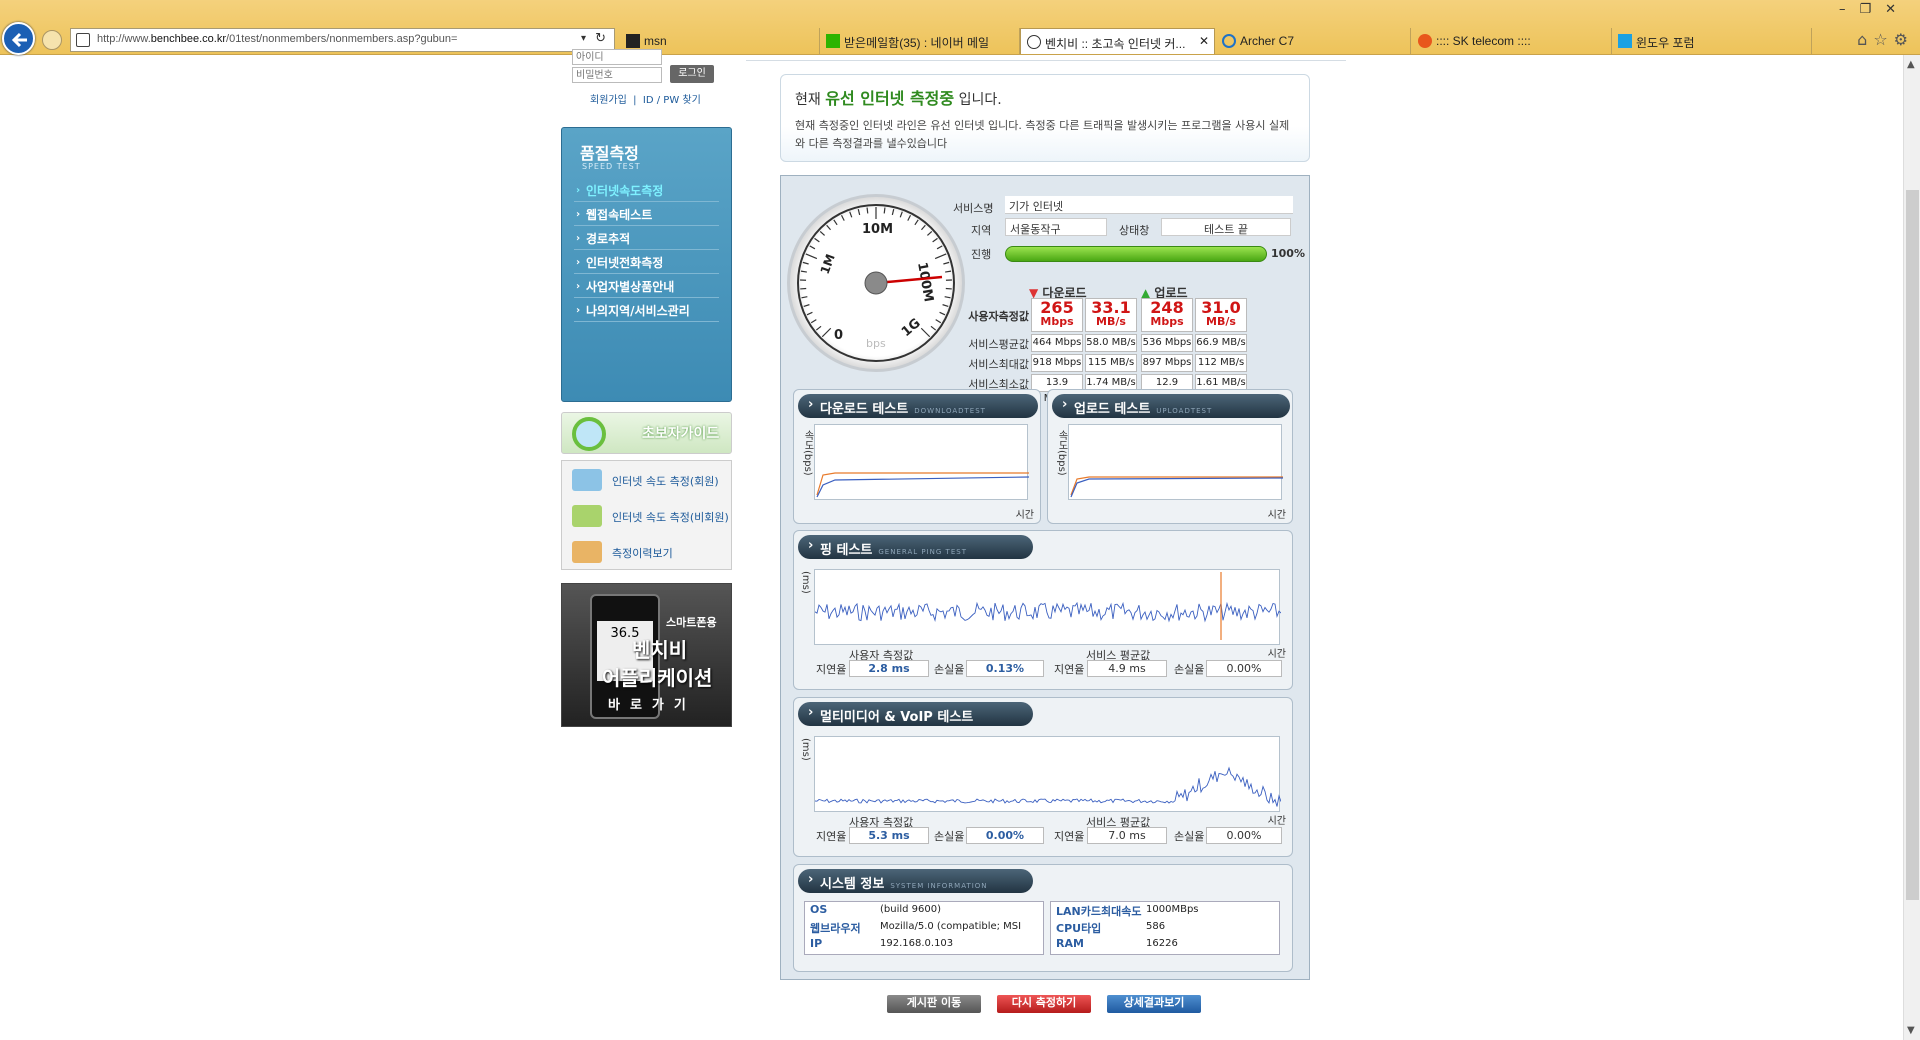  What do you see at coordinates (1069, 669) in the screenshot?
I see `ping-avg-latency-label: 지연율` at bounding box center [1069, 669].